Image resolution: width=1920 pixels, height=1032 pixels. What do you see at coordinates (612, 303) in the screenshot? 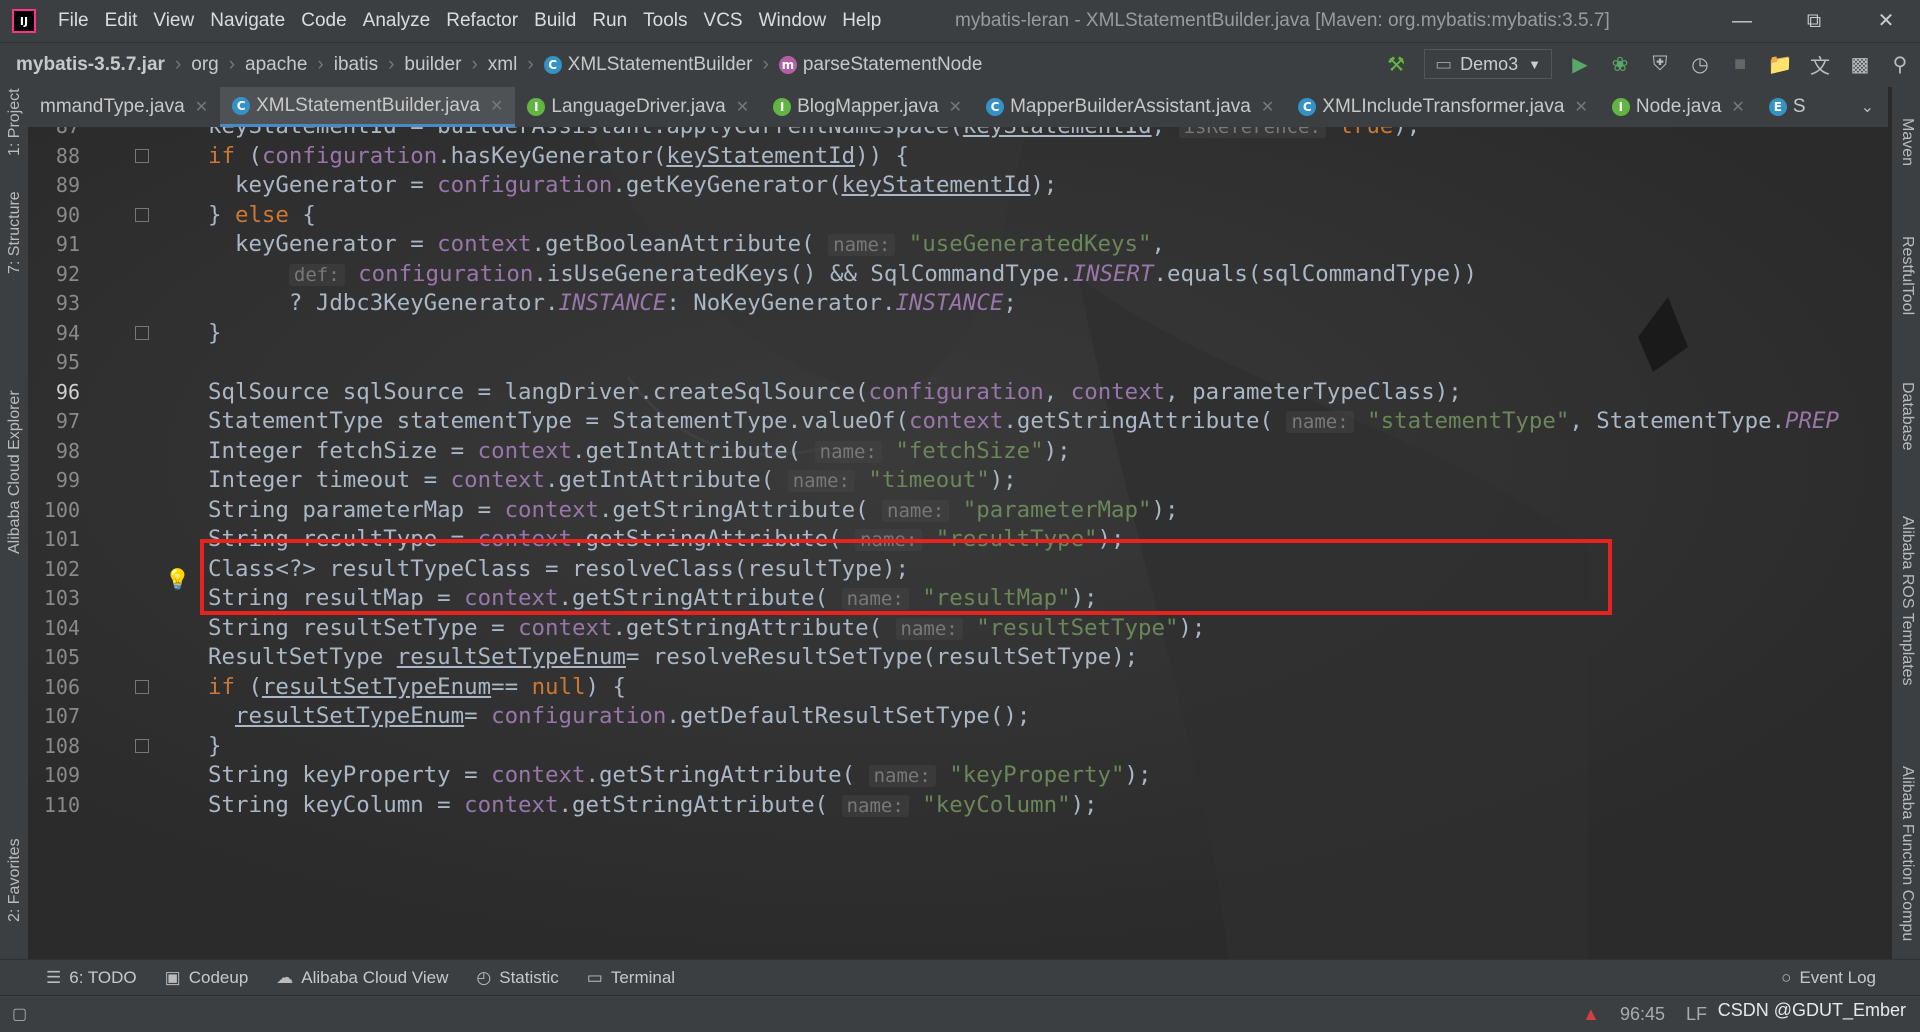
I see `code-token: INSTANCE` at bounding box center [612, 303].